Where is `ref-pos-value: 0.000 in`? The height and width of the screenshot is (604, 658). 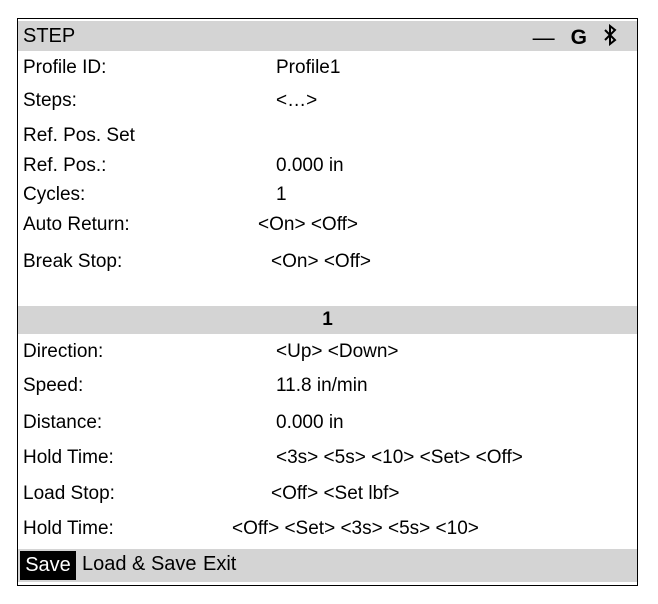 ref-pos-value: 0.000 in is located at coordinates (310, 166).